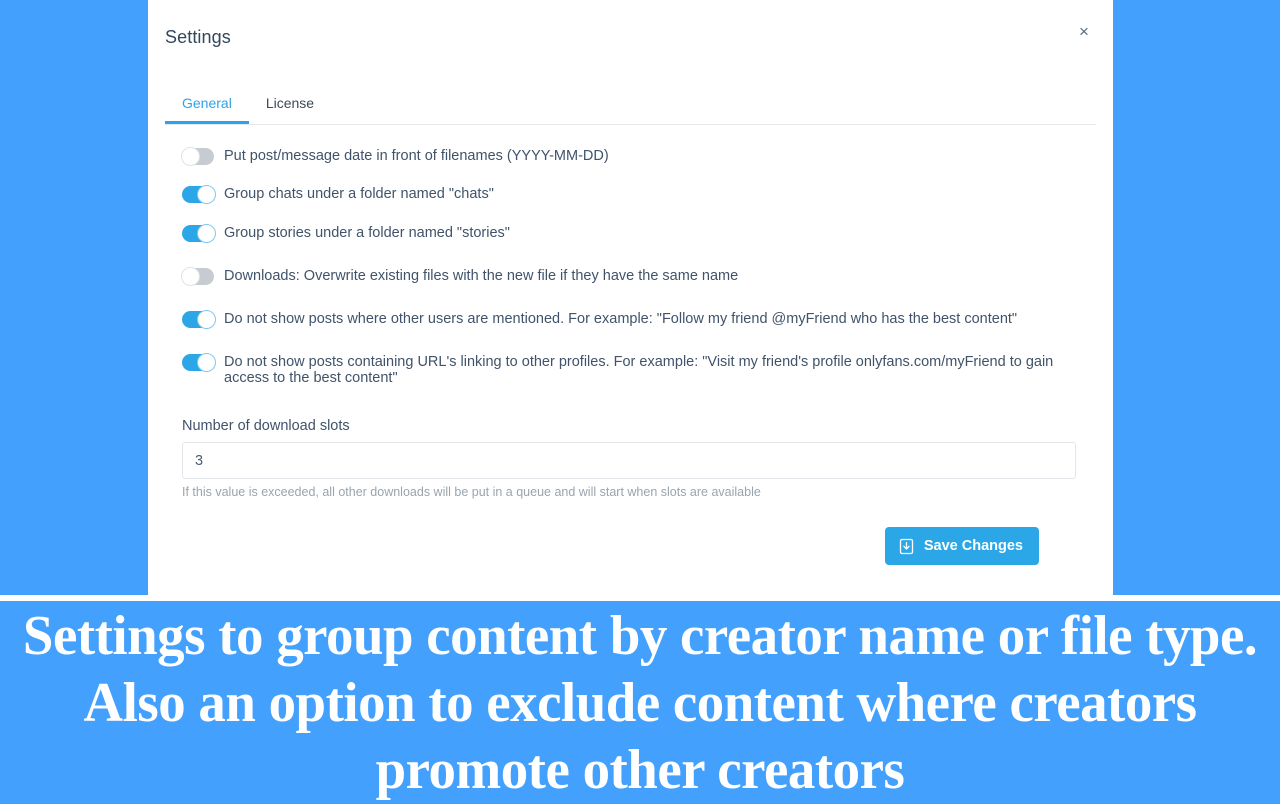 The height and width of the screenshot is (804, 1280). What do you see at coordinates (906, 546) in the screenshot?
I see `save-icon` at bounding box center [906, 546].